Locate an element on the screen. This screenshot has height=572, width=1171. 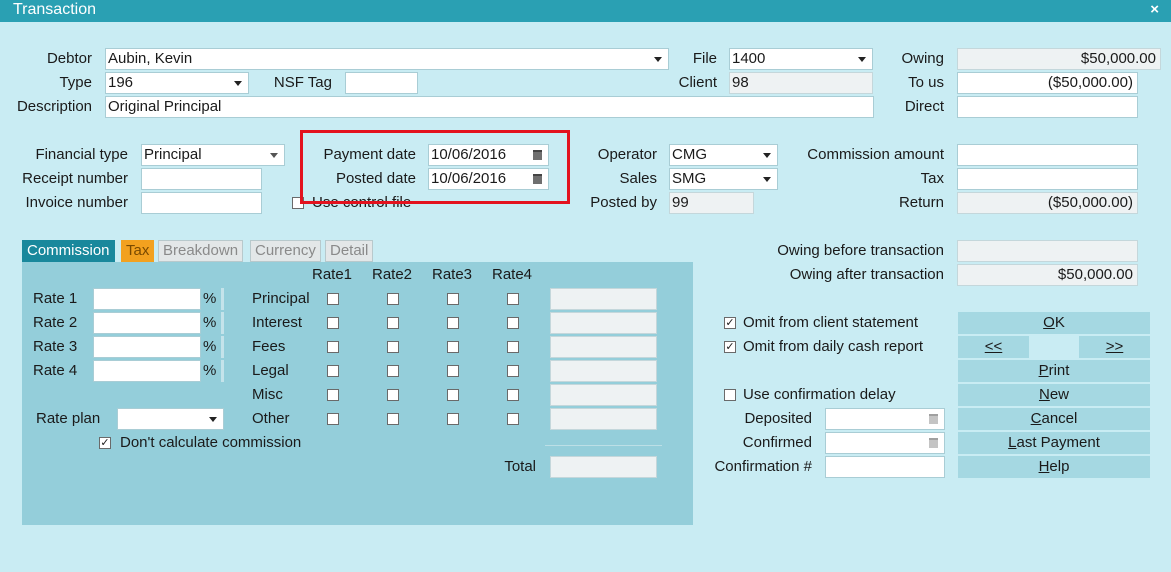
return-label: Return is located at coordinates (921, 202).